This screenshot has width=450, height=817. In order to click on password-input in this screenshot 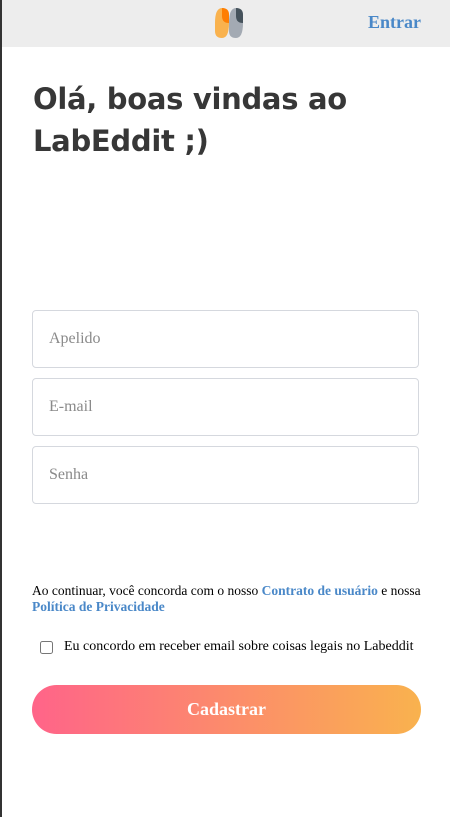, I will do `click(225, 475)`.